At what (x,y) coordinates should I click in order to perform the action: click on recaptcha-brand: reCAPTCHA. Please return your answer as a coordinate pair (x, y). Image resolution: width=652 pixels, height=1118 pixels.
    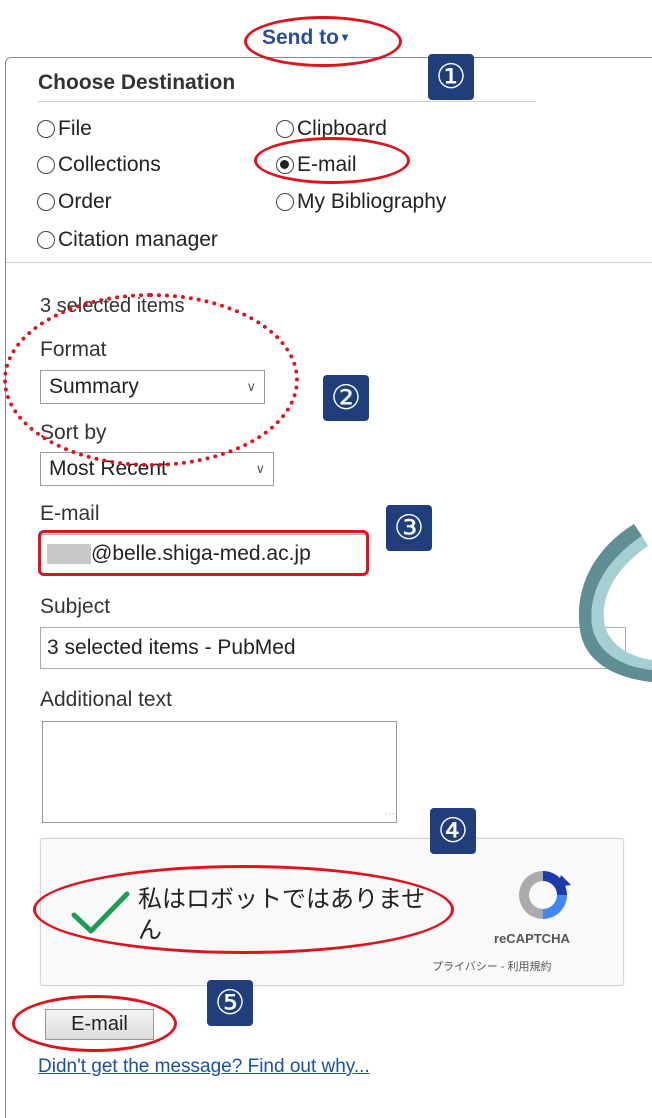
    Looking at the image, I should click on (532, 938).